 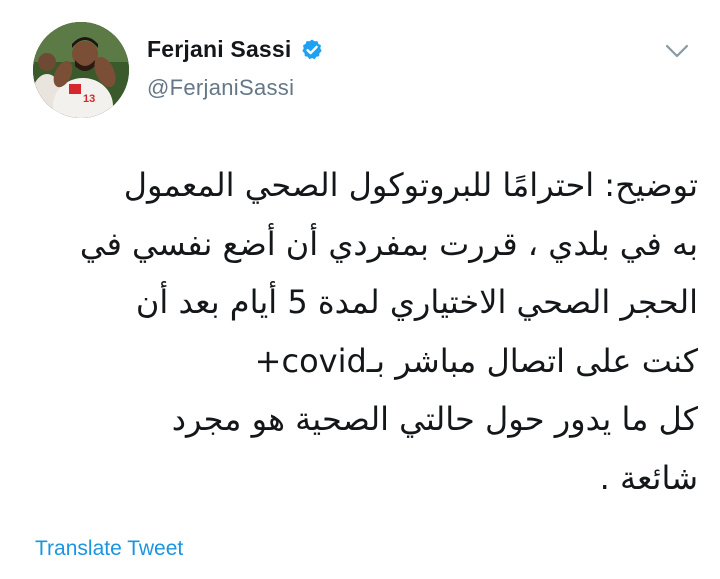 I want to click on author-handle: @FerjaniSassi, so click(x=220, y=88).